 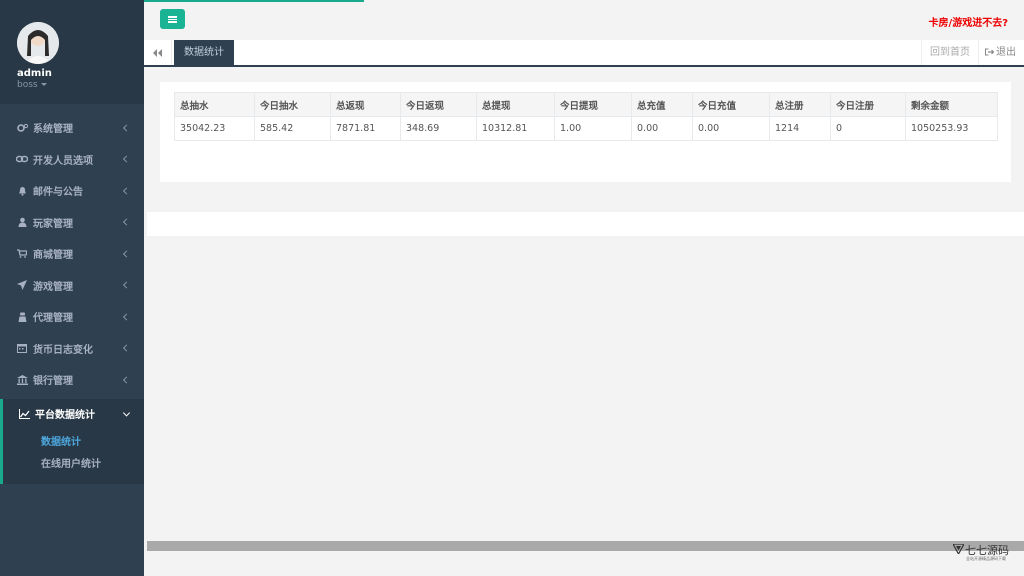 I want to click on sidebar-item-label: 货币日志变化, so click(x=63, y=350).